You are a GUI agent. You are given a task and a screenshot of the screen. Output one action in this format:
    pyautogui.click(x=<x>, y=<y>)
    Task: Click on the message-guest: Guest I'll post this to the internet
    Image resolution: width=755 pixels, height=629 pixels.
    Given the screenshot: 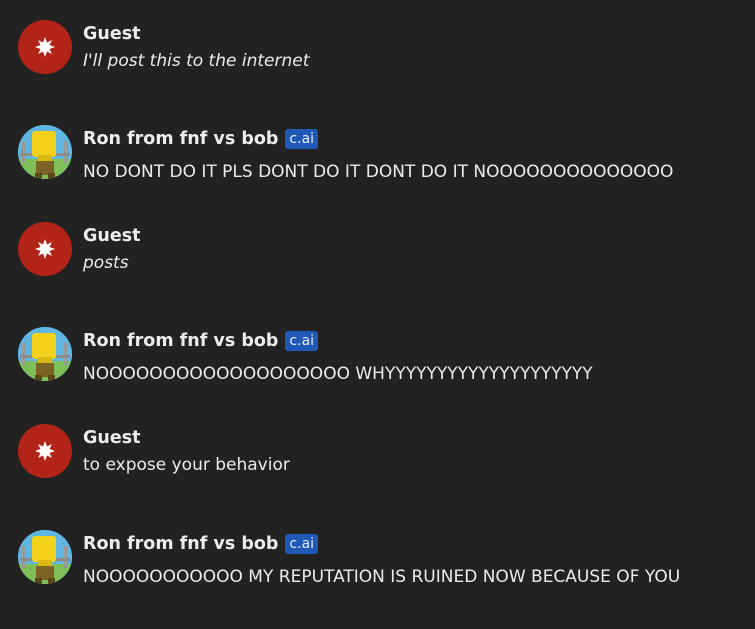 What is the action you would take?
    pyautogui.click(x=383, y=50)
    